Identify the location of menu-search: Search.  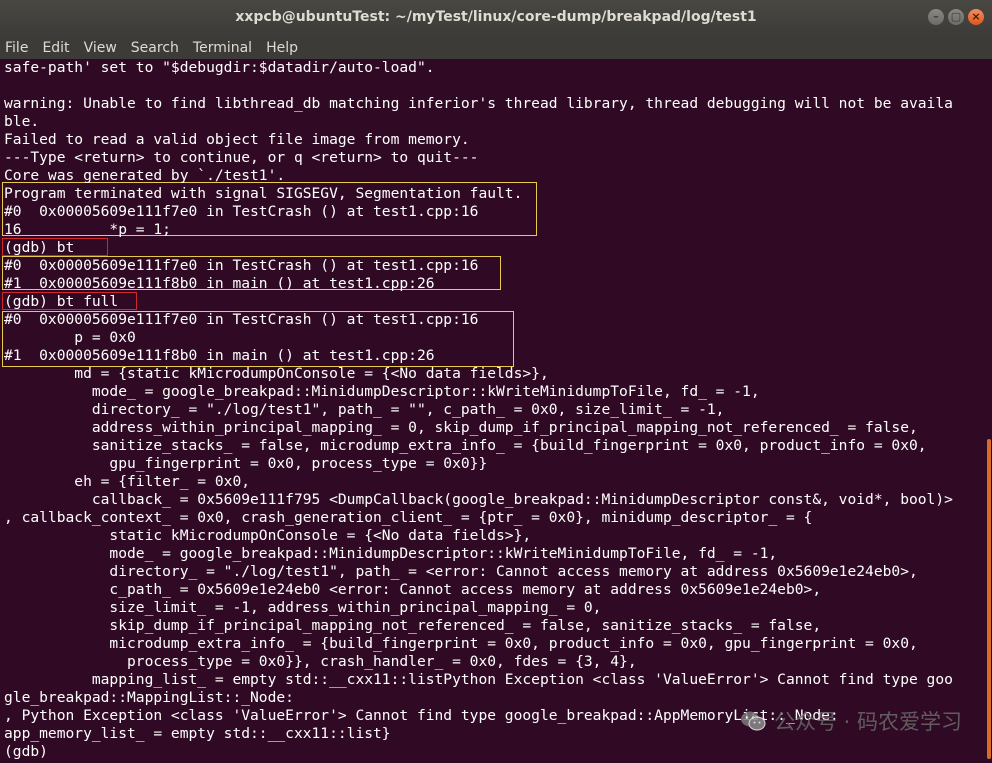
(155, 48).